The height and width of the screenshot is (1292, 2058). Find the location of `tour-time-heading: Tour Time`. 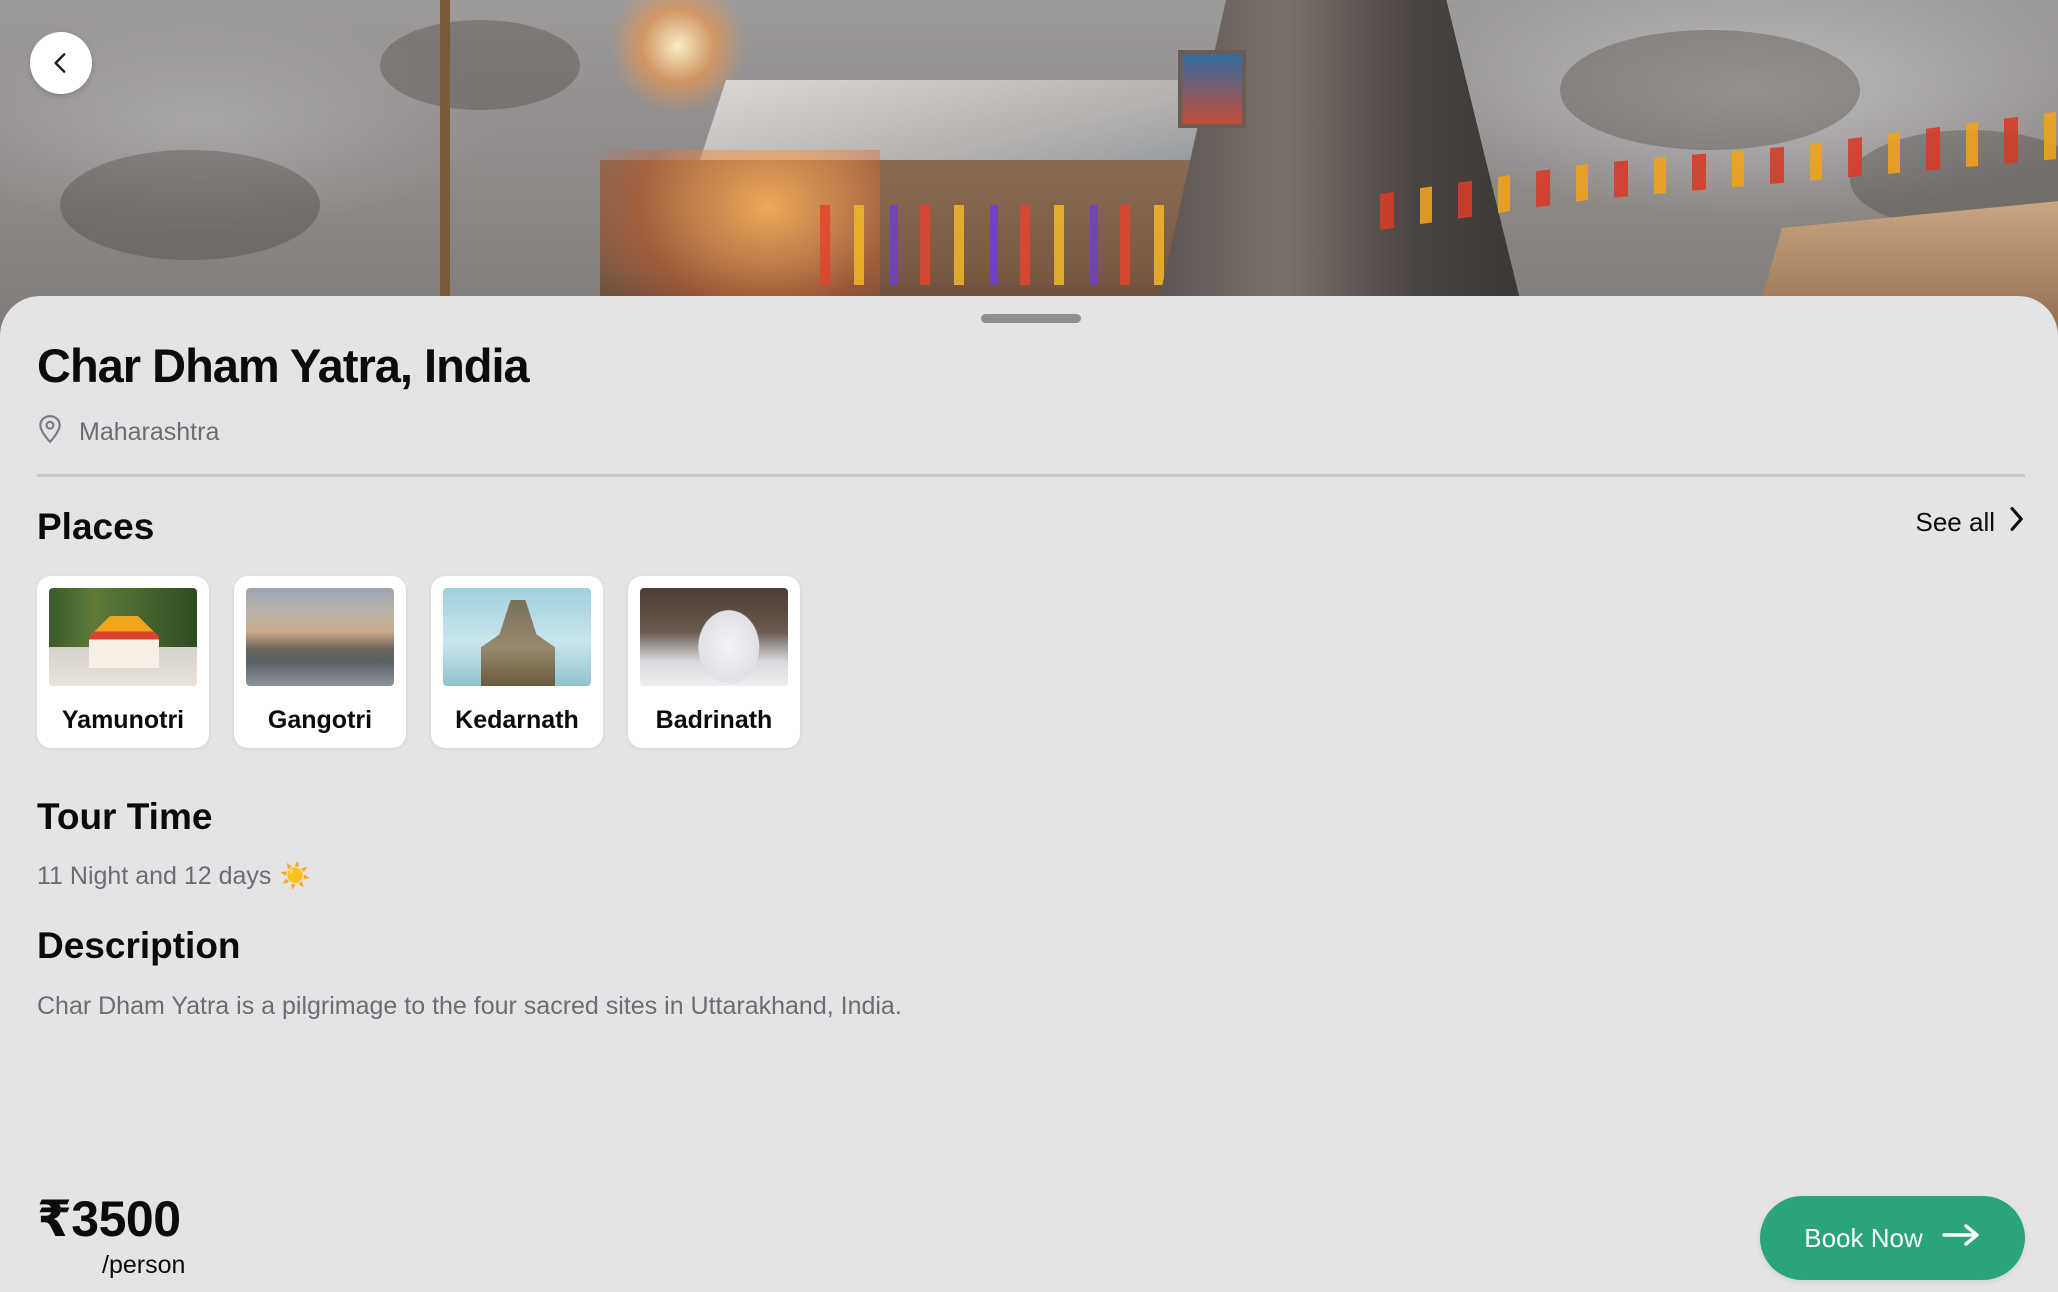

tour-time-heading: Tour Time is located at coordinates (125, 816).